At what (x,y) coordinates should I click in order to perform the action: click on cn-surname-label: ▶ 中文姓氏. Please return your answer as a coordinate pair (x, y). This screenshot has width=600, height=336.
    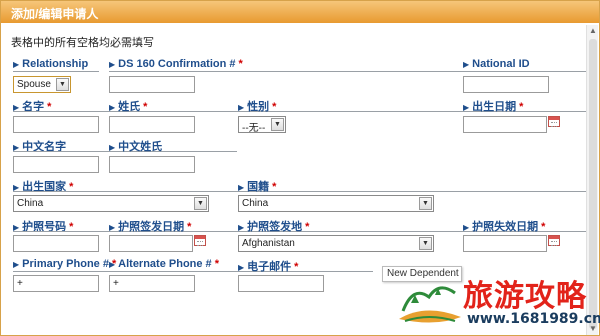
    Looking at the image, I should click on (136, 147).